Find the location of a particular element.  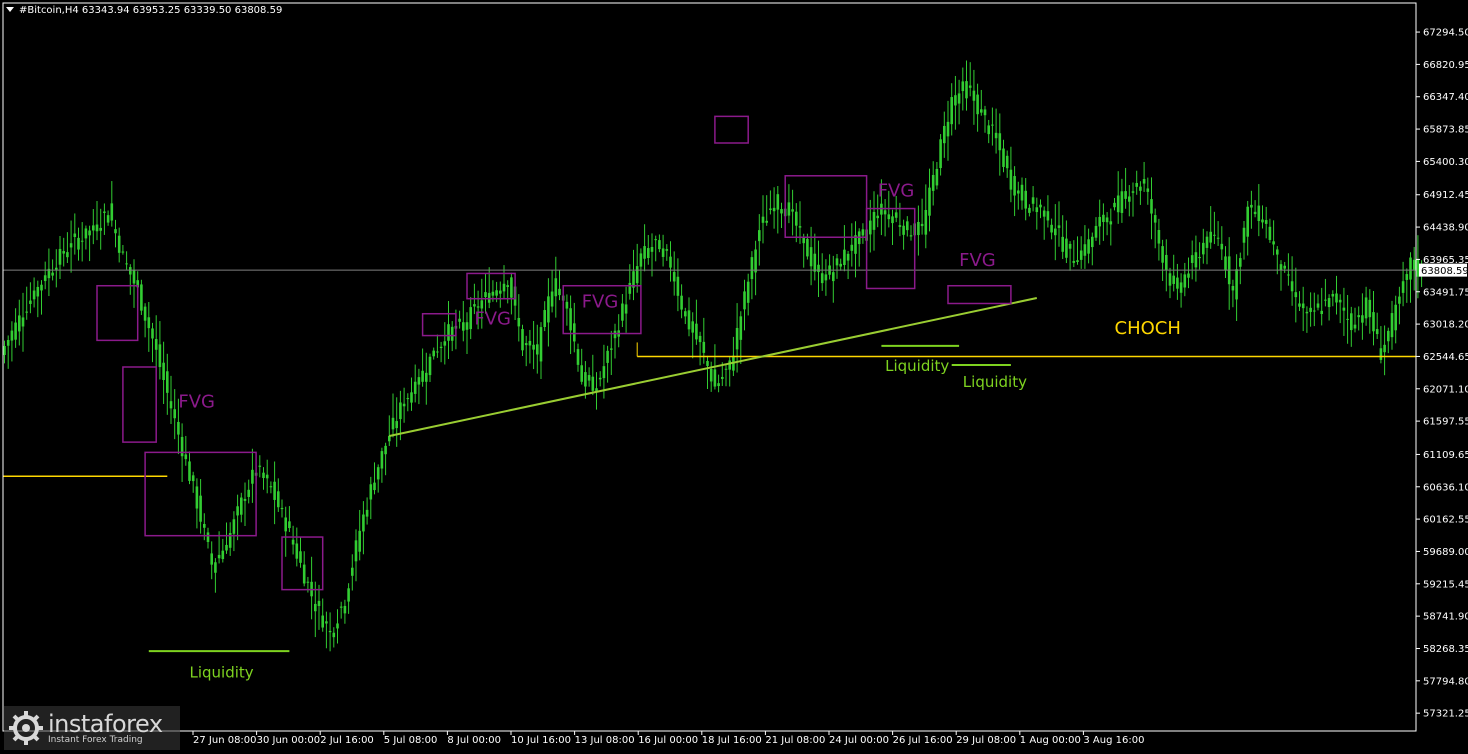

fvg-label: FVG is located at coordinates (492, 319).